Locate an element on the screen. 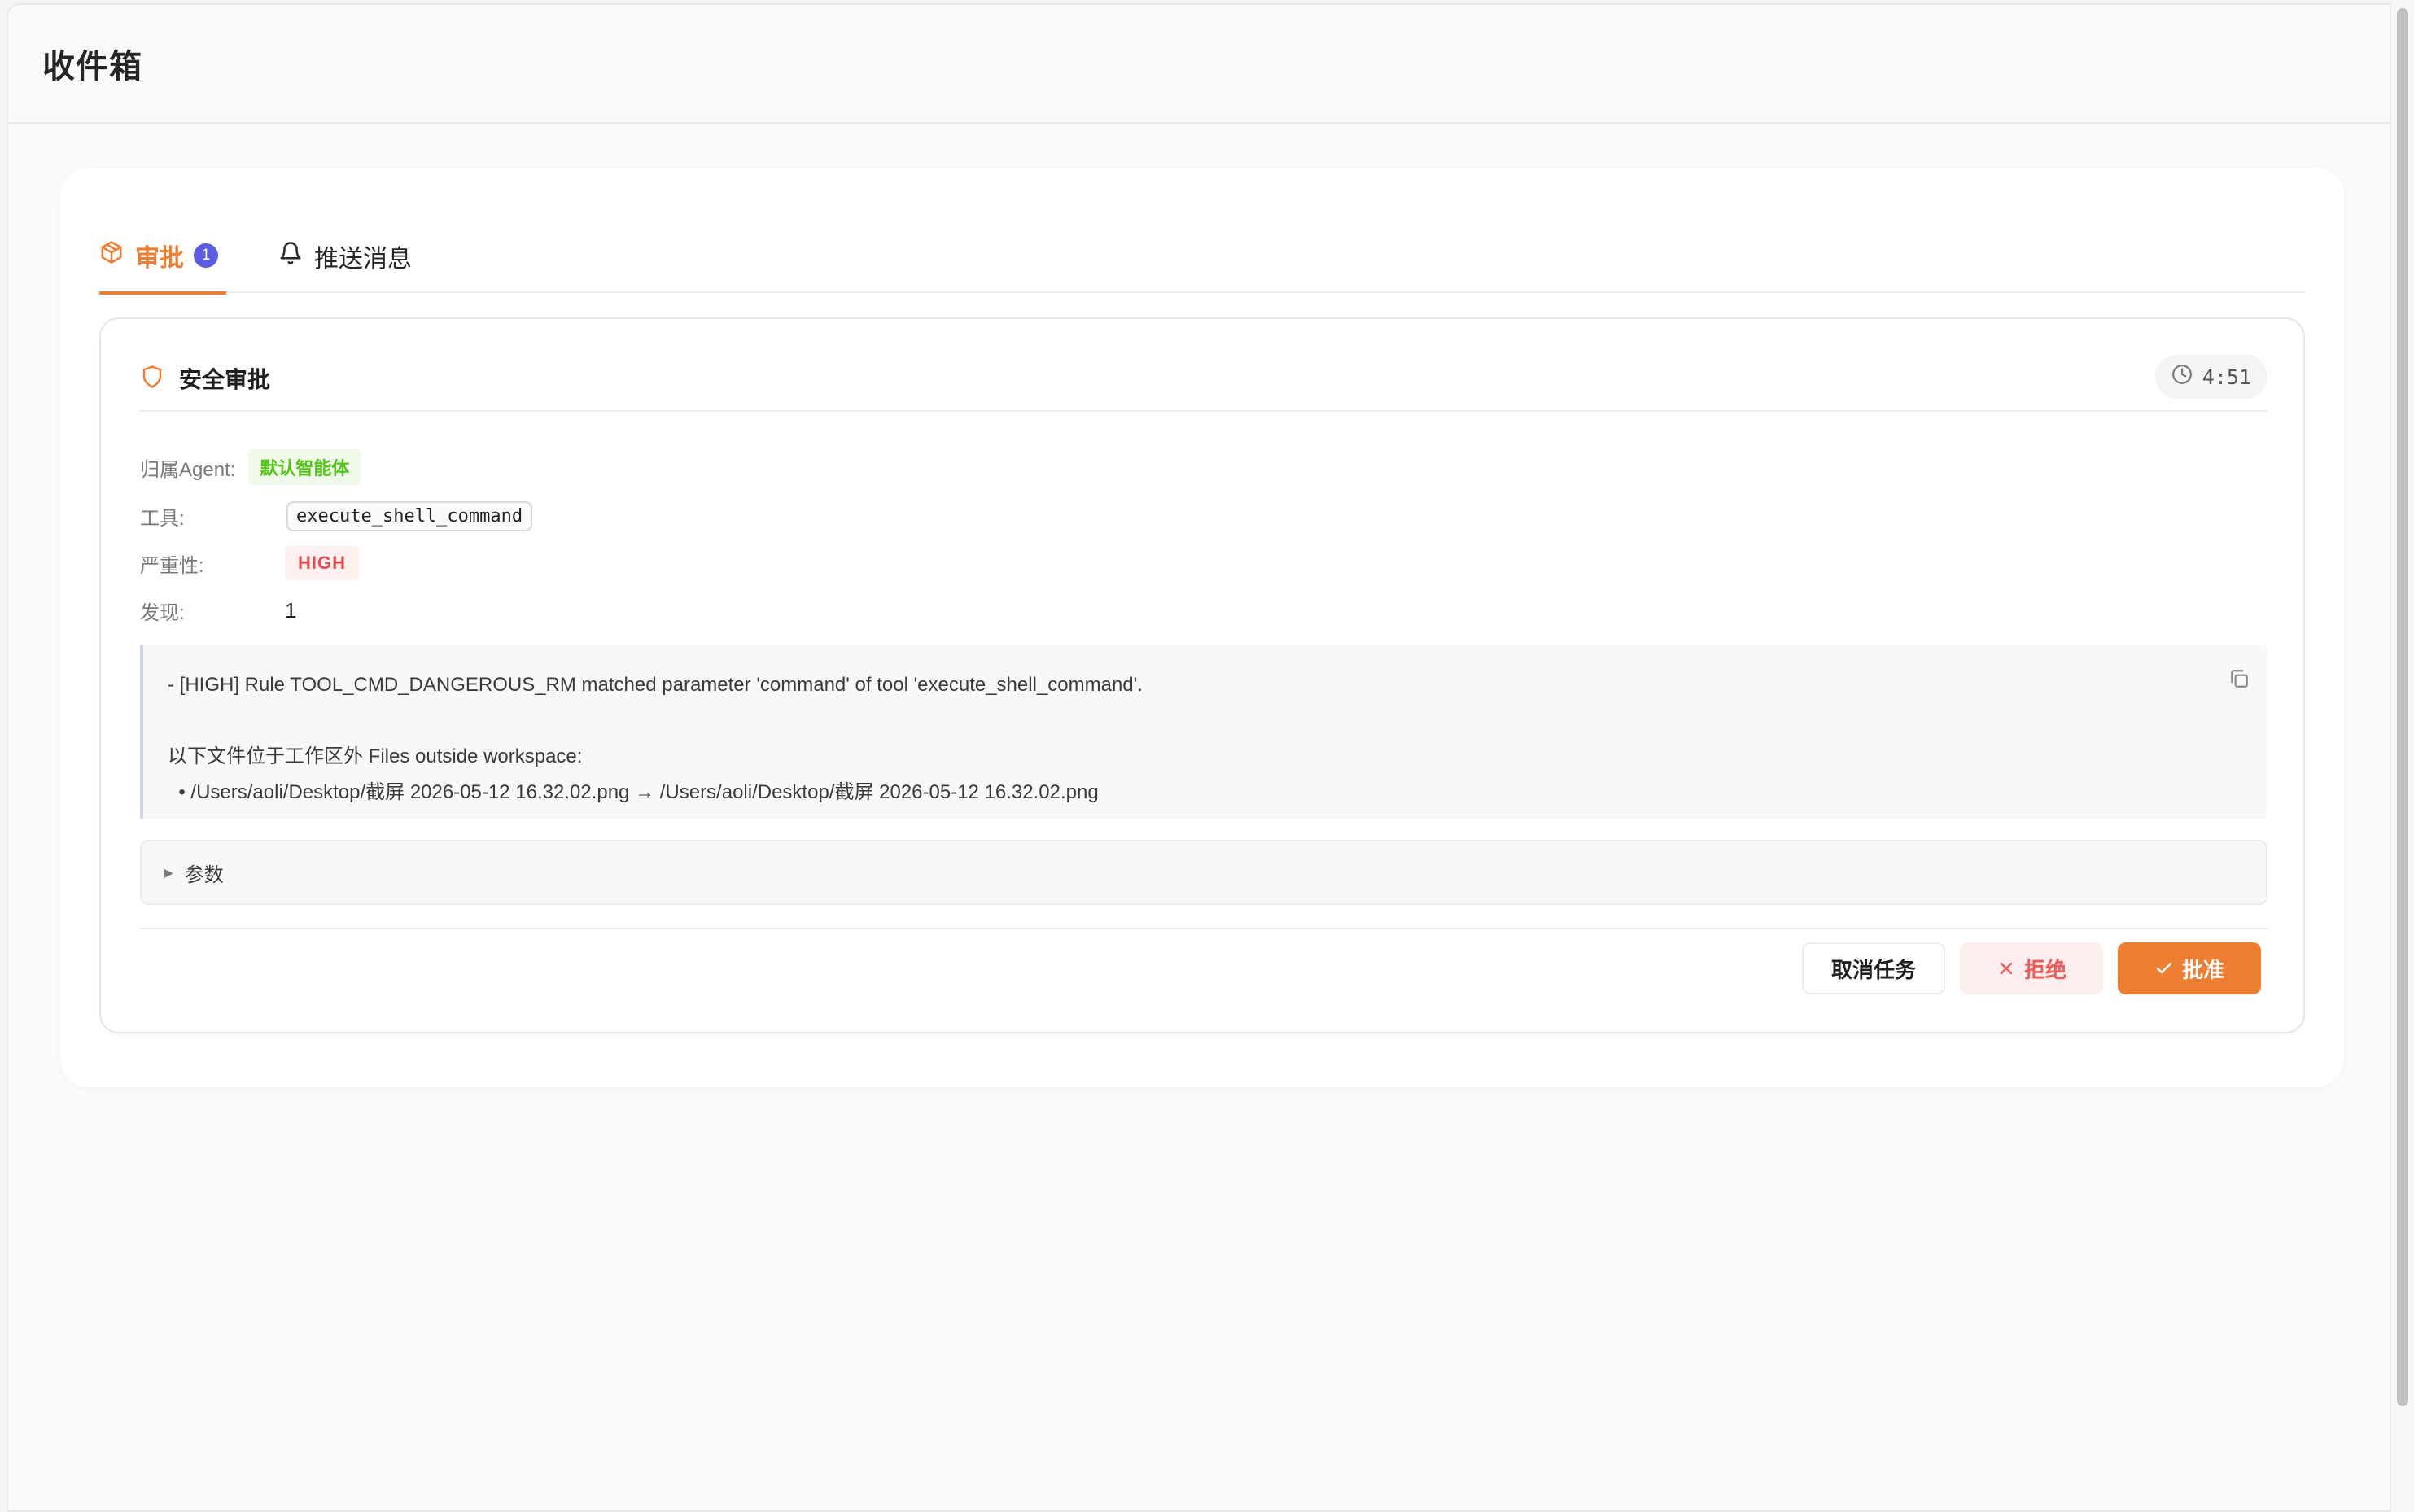 This screenshot has height=1512, width=2414. timer-value: 4:51 is located at coordinates (2226, 377).